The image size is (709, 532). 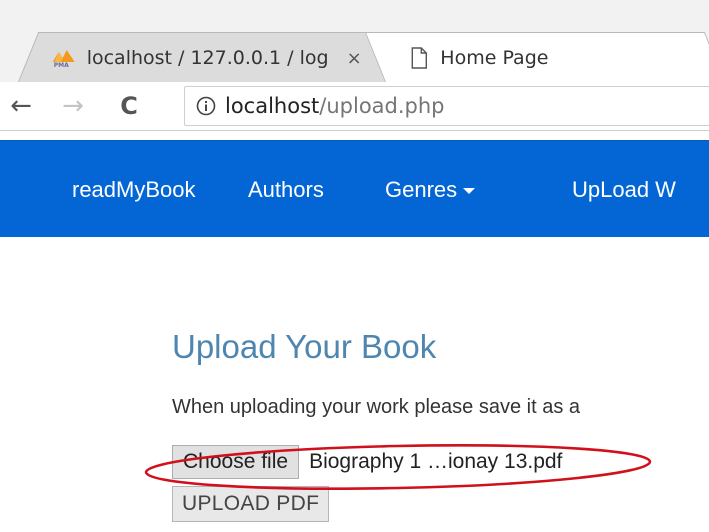 I want to click on url-path: /upload.php, so click(x=382, y=106).